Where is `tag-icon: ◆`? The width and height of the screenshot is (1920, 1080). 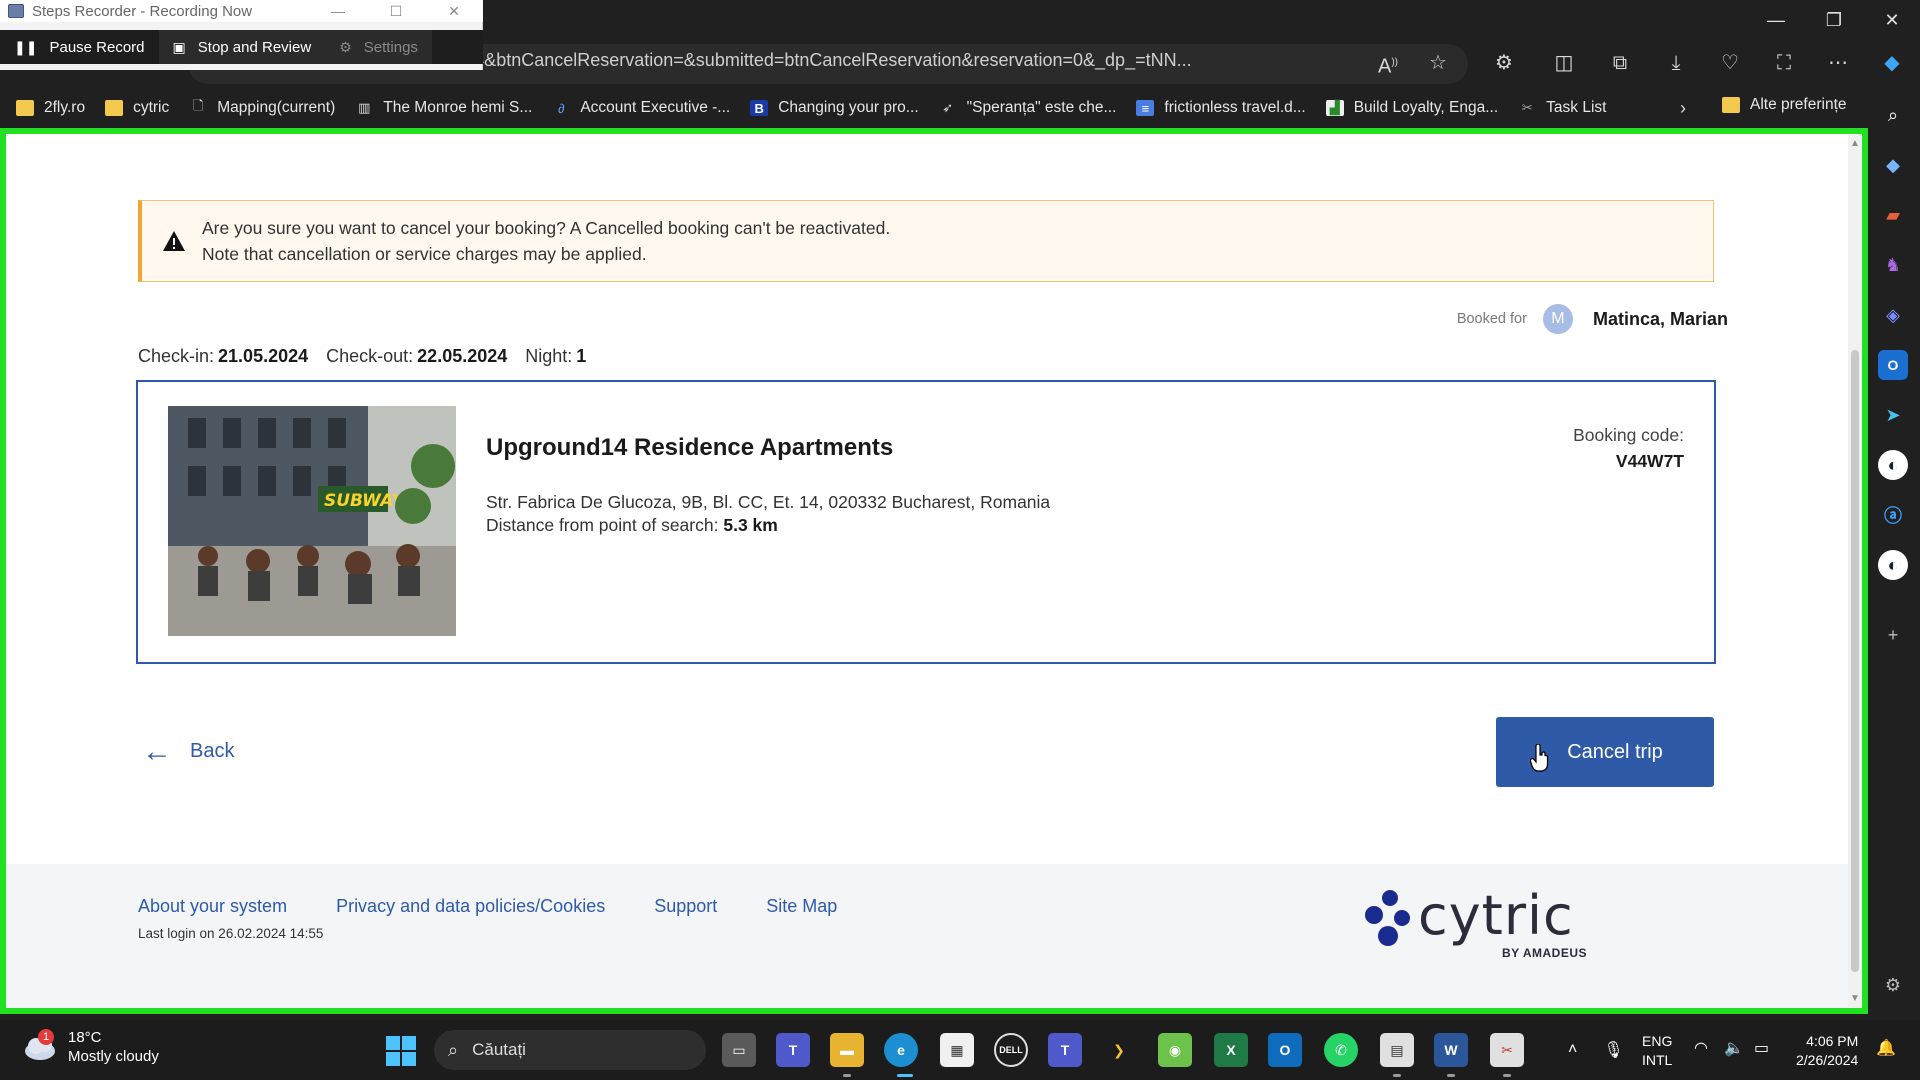 tag-icon: ◆ is located at coordinates (1893, 165).